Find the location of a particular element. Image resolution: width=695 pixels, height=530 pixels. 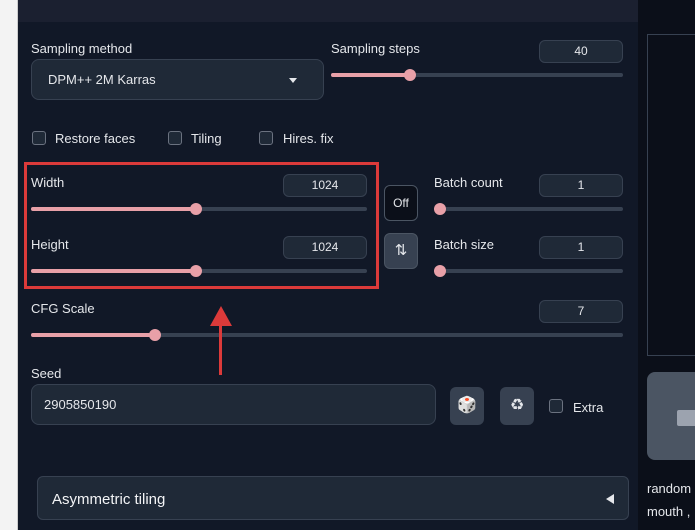

tiling-checkbox is located at coordinates (175, 138).